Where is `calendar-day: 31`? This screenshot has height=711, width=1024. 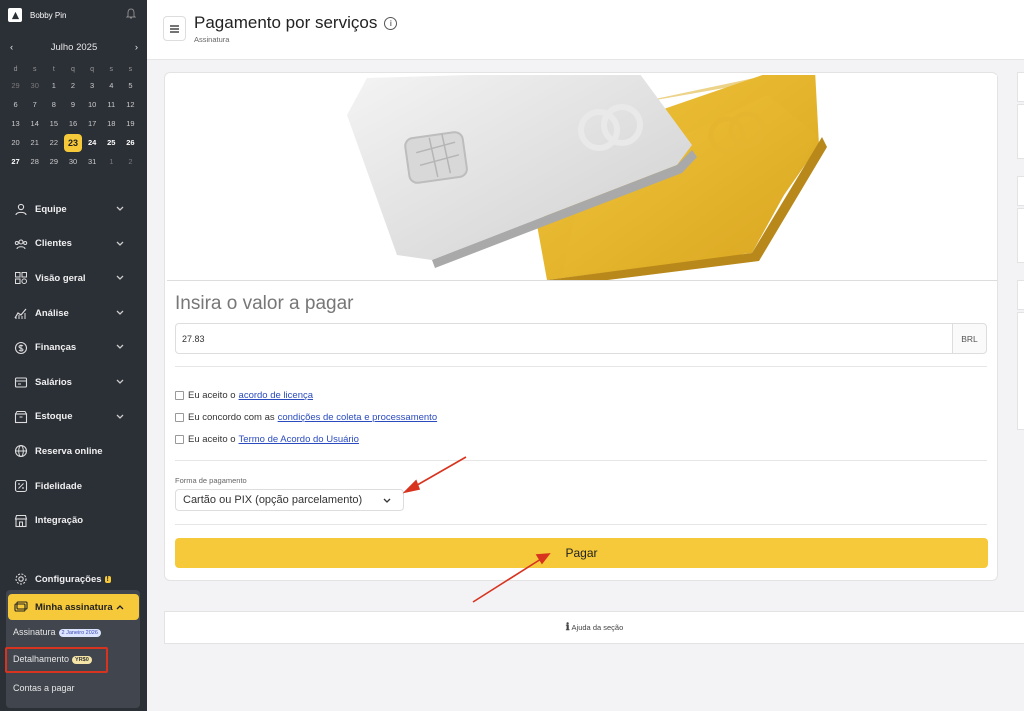 calendar-day: 31 is located at coordinates (92, 161).